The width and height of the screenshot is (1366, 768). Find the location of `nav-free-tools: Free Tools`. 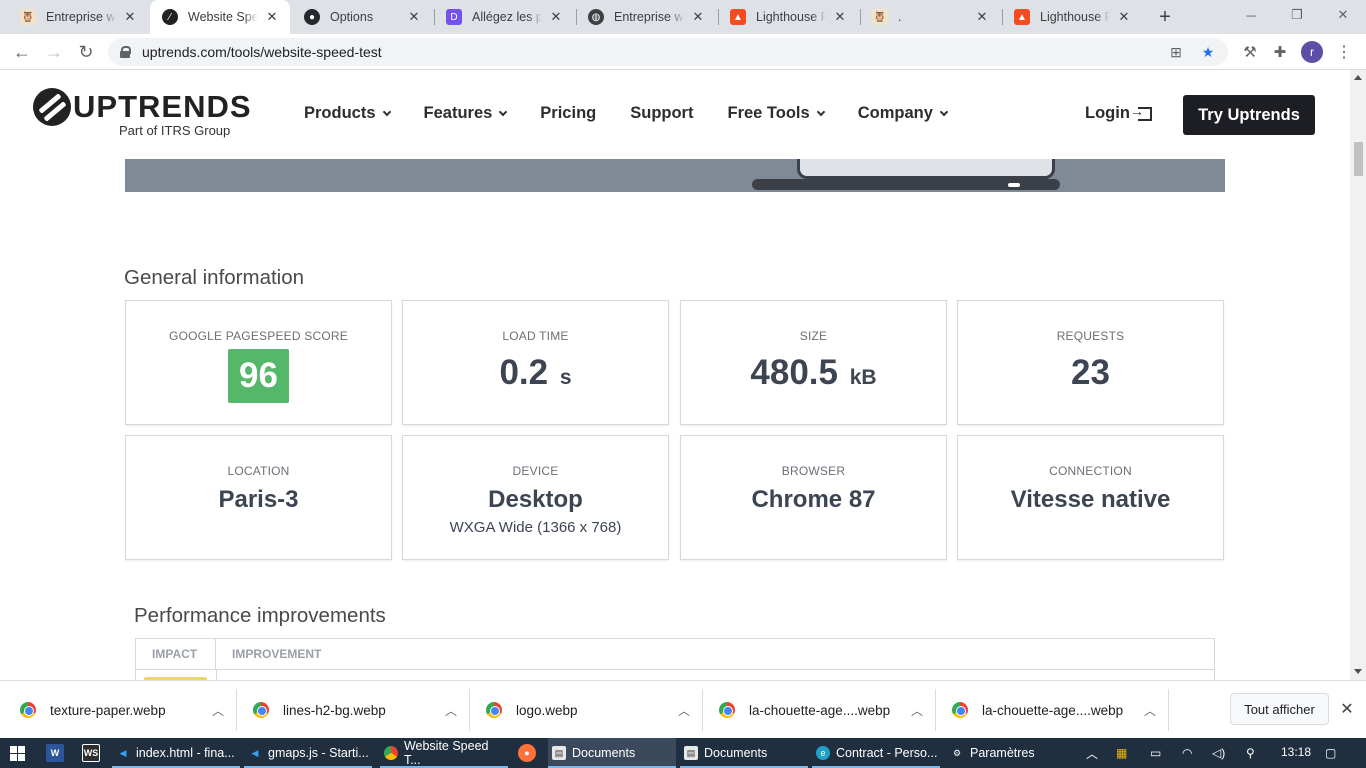

nav-free-tools: Free Tools is located at coordinates (776, 113).